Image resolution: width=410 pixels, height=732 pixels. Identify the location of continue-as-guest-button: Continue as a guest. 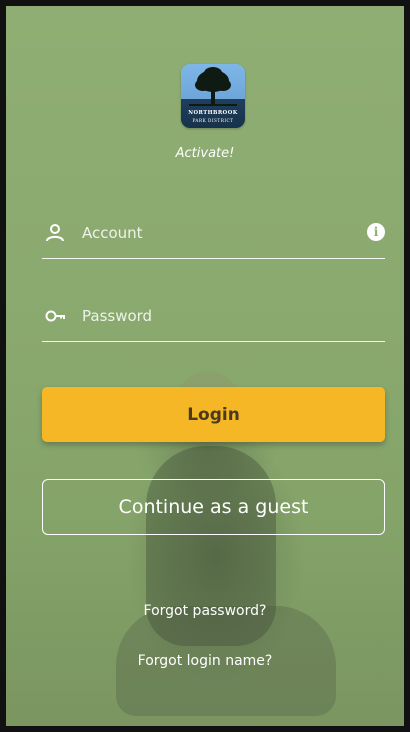
(213, 507).